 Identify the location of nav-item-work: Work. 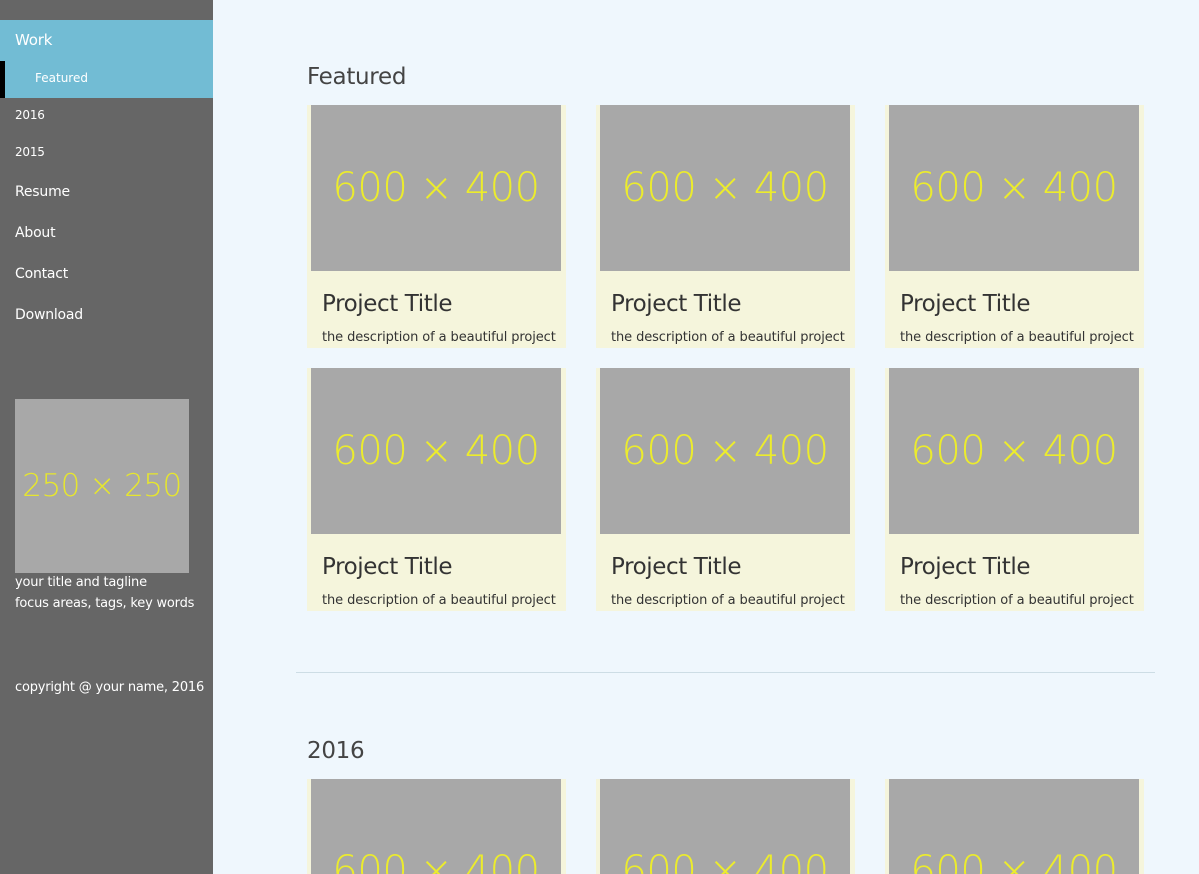
(33, 40).